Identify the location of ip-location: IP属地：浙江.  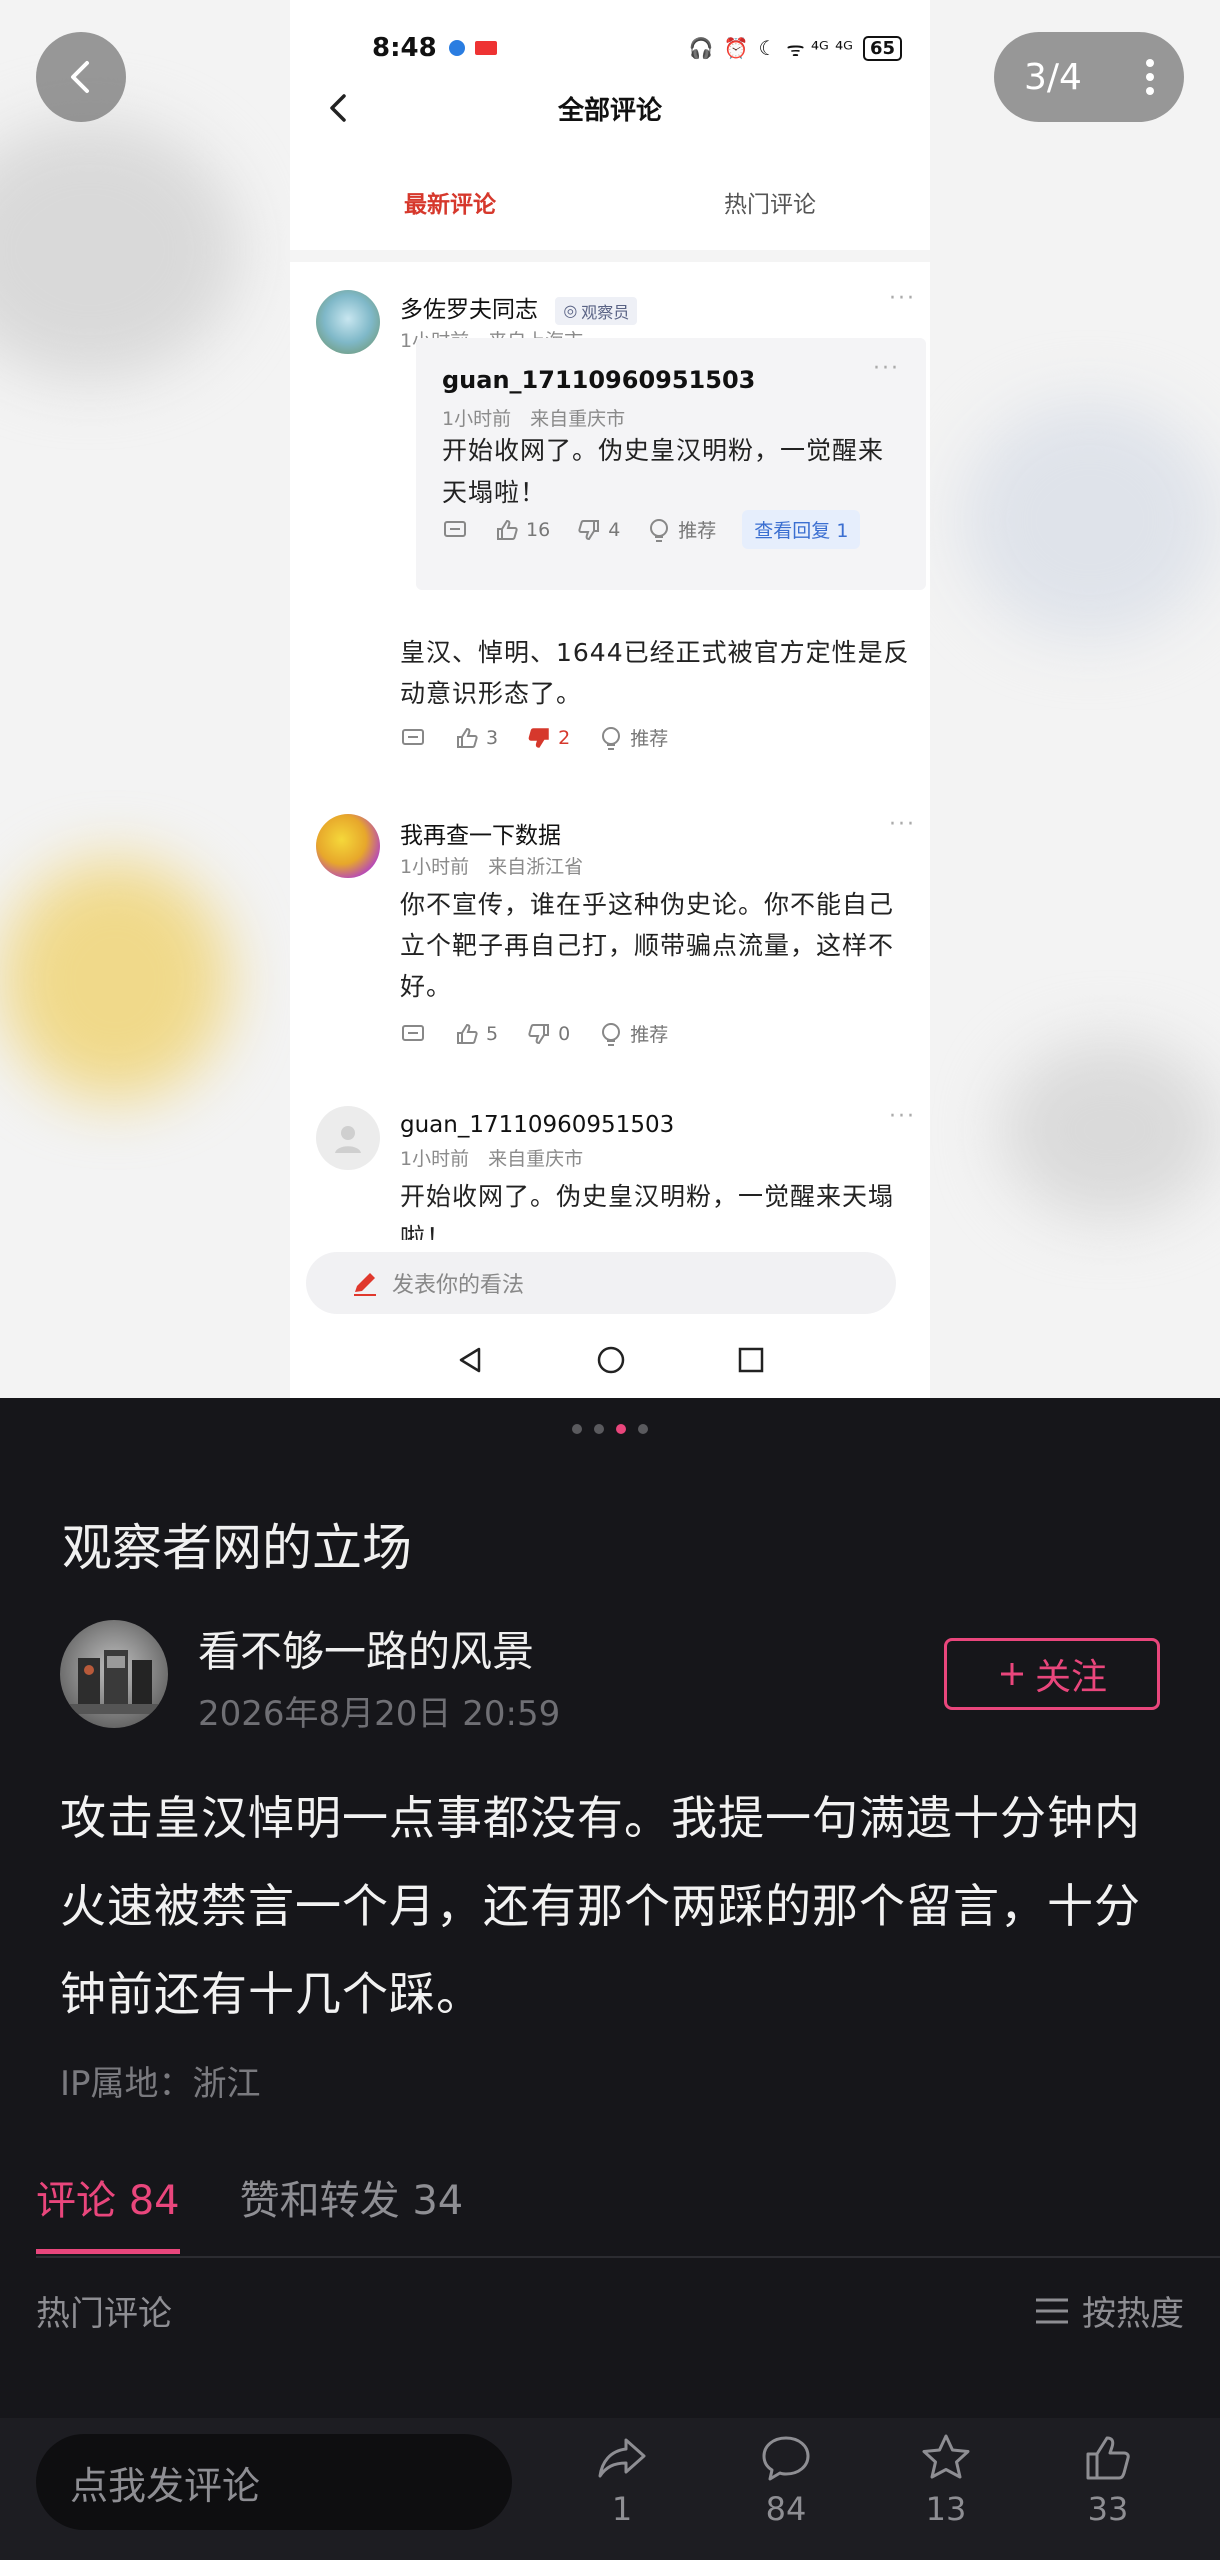
(160, 2084).